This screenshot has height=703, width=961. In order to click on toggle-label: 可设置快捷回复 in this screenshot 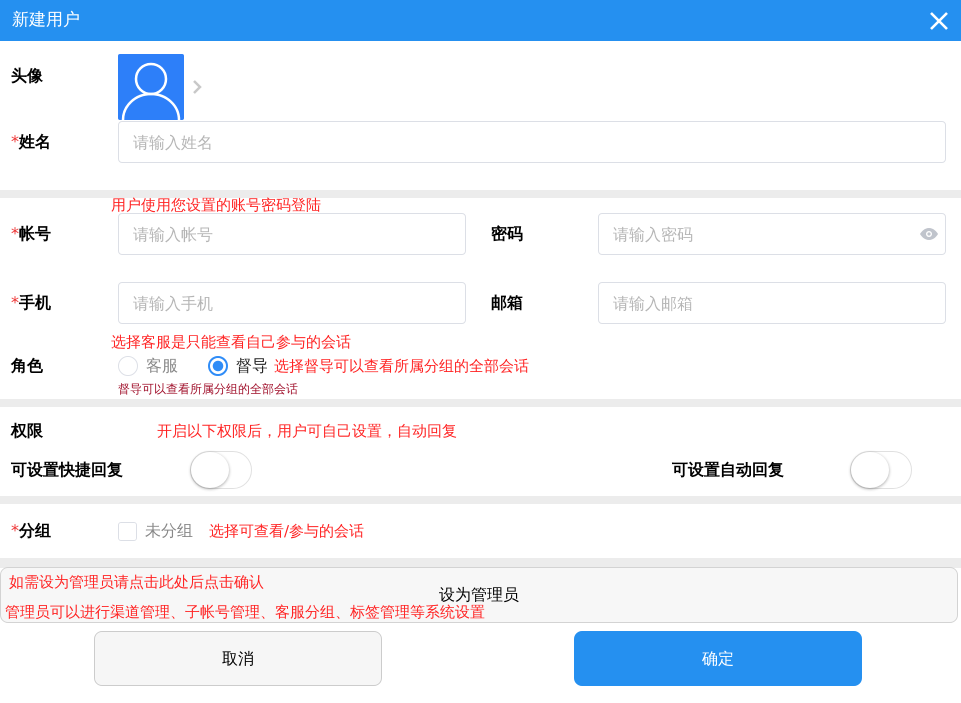, I will do `click(67, 470)`.